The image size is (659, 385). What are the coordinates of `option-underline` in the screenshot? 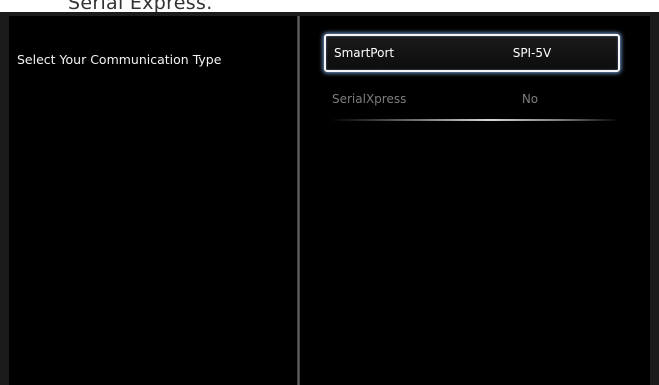 It's located at (475, 120).